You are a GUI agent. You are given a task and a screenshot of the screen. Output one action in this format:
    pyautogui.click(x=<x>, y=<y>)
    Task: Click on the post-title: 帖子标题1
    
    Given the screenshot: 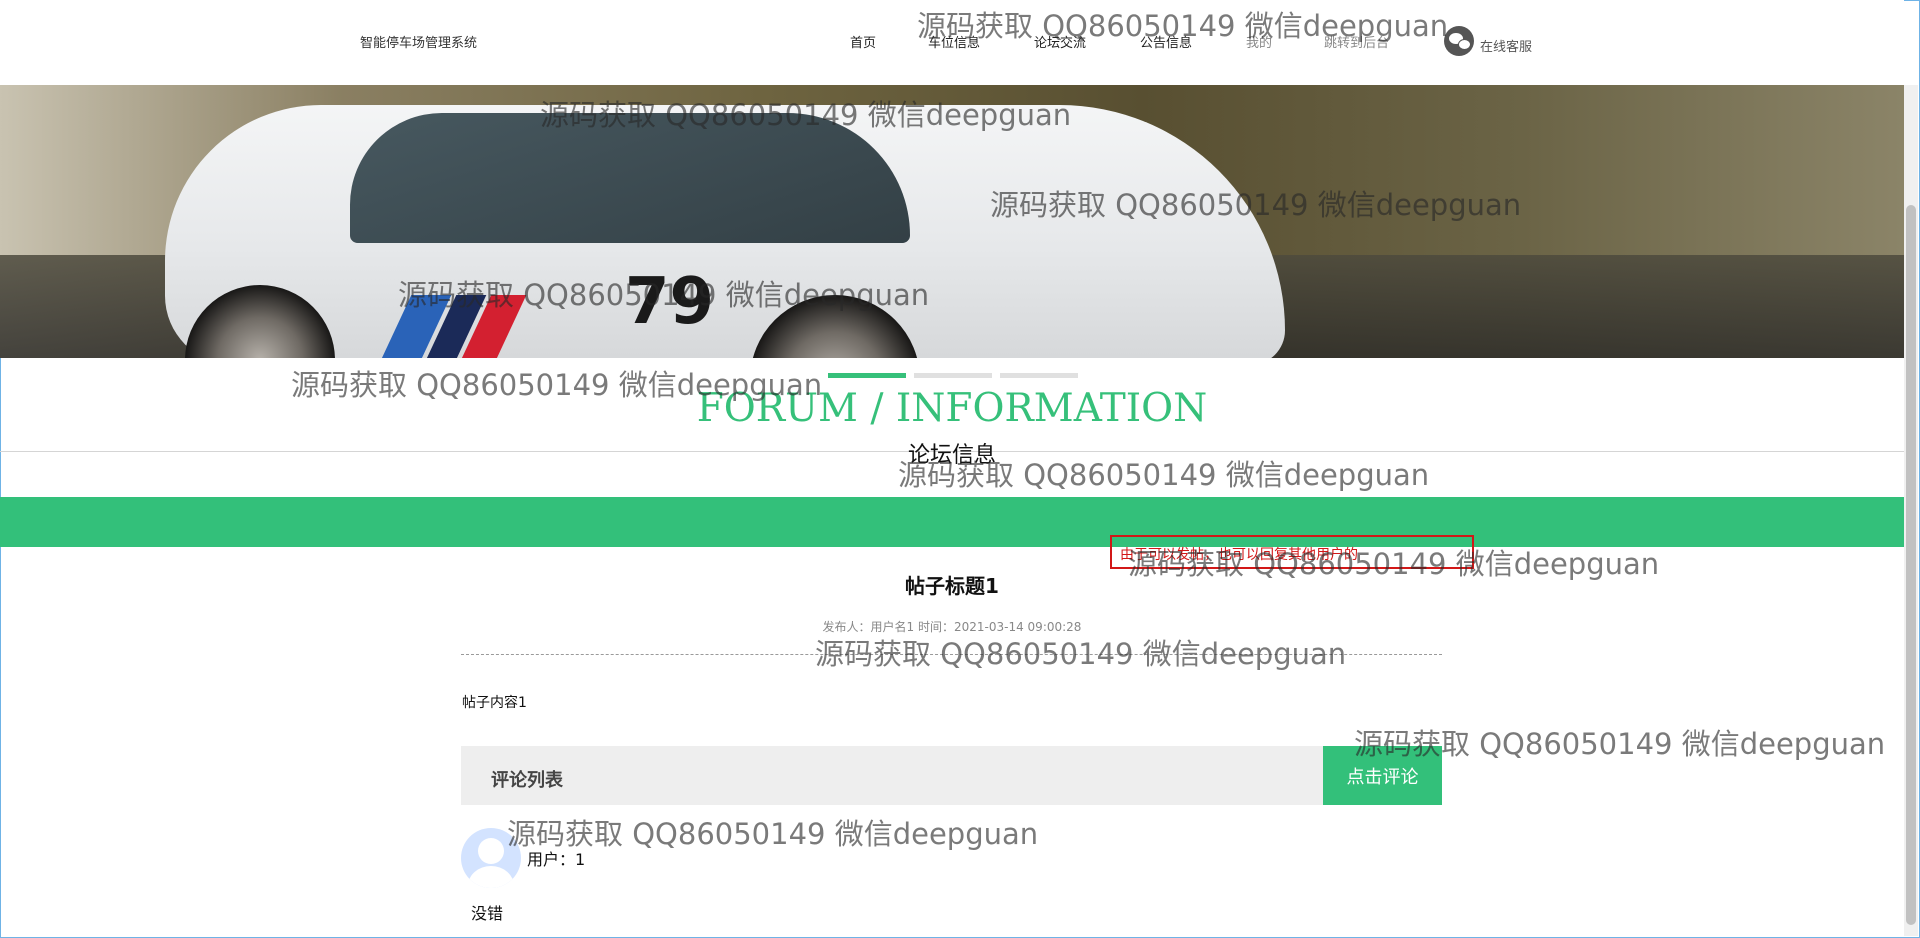 What is the action you would take?
    pyautogui.click(x=952, y=586)
    